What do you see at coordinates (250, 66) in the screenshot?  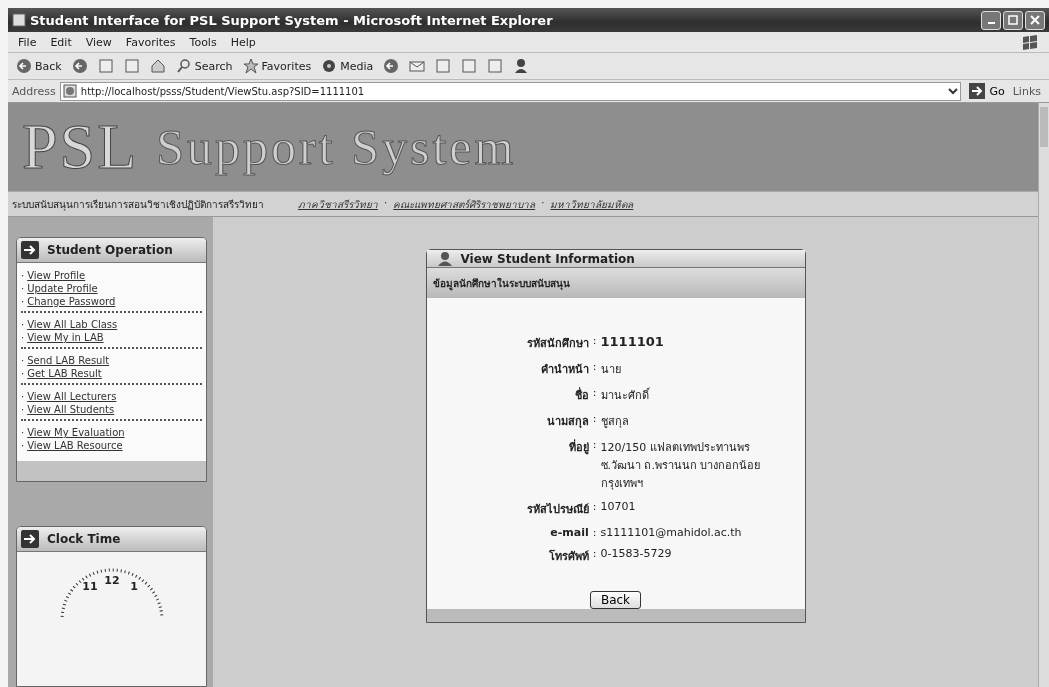 I see `star-icon` at bounding box center [250, 66].